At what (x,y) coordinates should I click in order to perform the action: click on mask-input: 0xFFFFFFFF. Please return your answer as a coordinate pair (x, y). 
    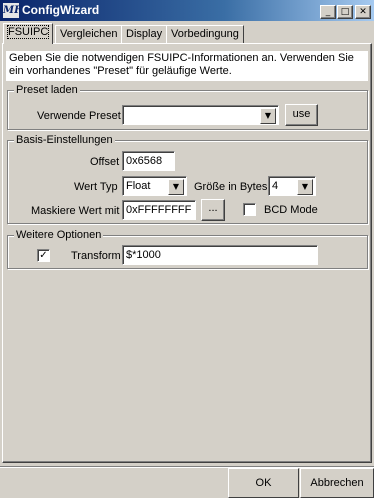
    Looking at the image, I should click on (159, 210).